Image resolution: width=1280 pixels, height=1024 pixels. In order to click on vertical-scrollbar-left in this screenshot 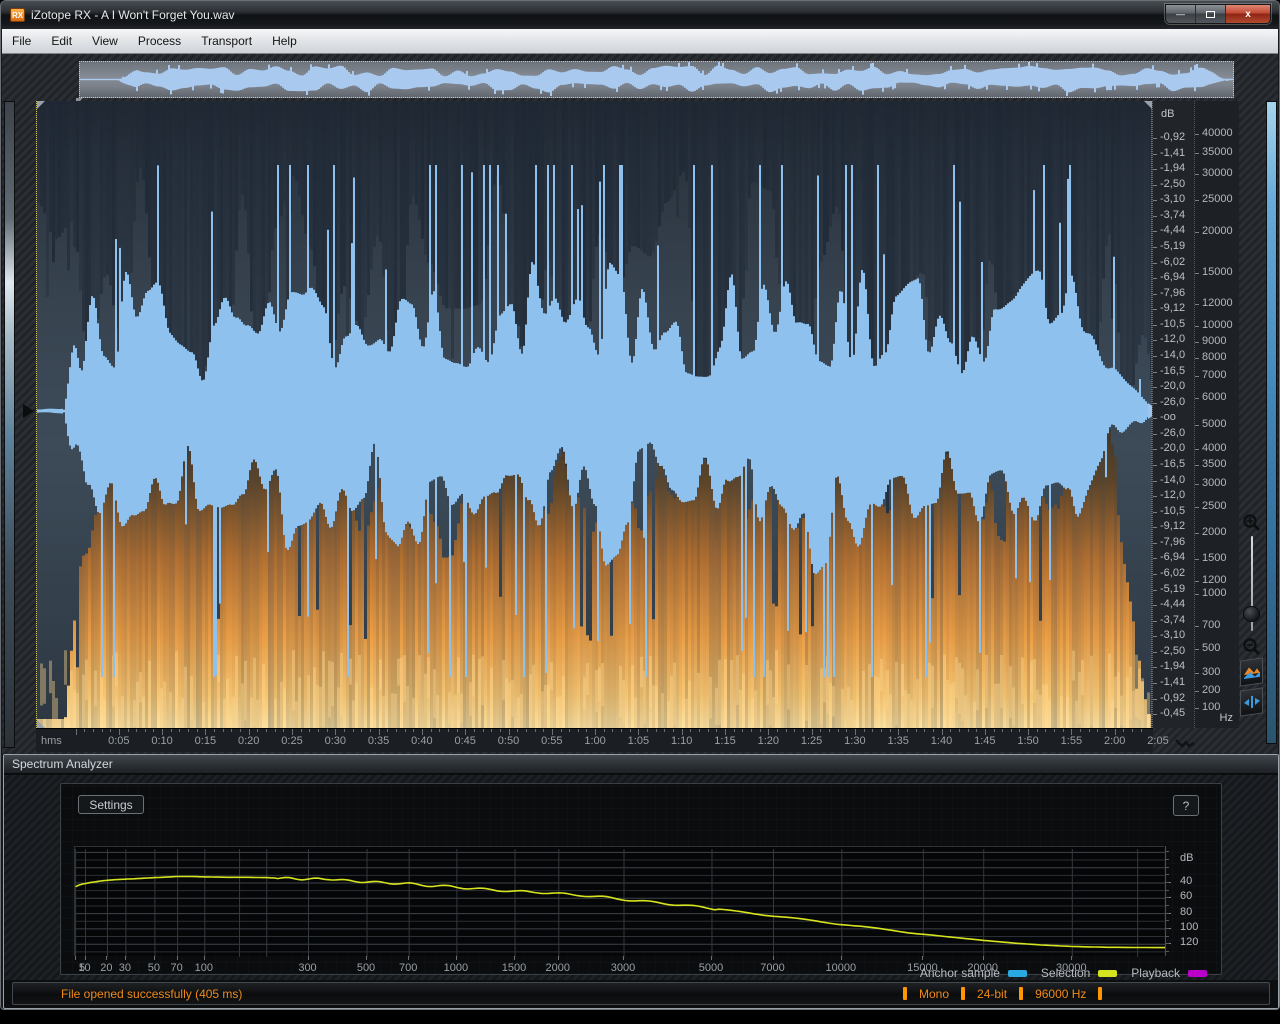, I will do `click(9, 424)`.